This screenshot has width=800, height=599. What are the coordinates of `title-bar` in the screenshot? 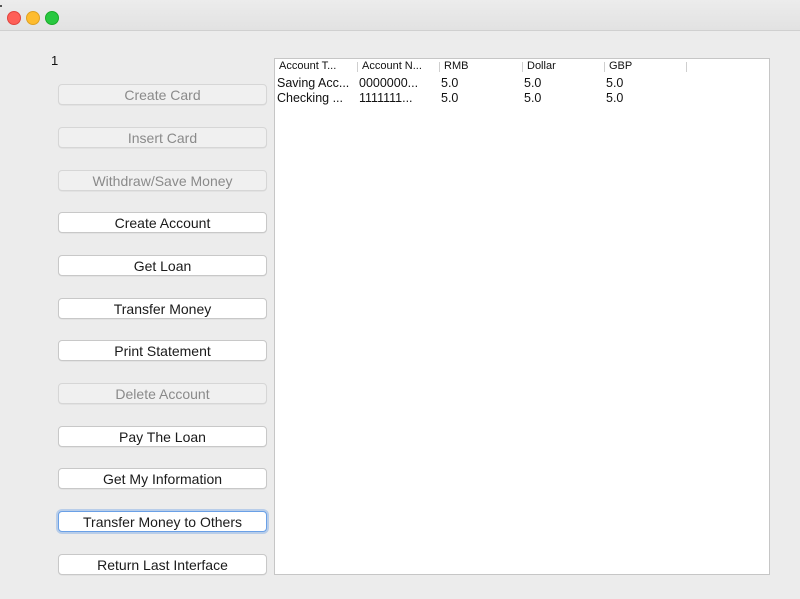 It's located at (400, 15).